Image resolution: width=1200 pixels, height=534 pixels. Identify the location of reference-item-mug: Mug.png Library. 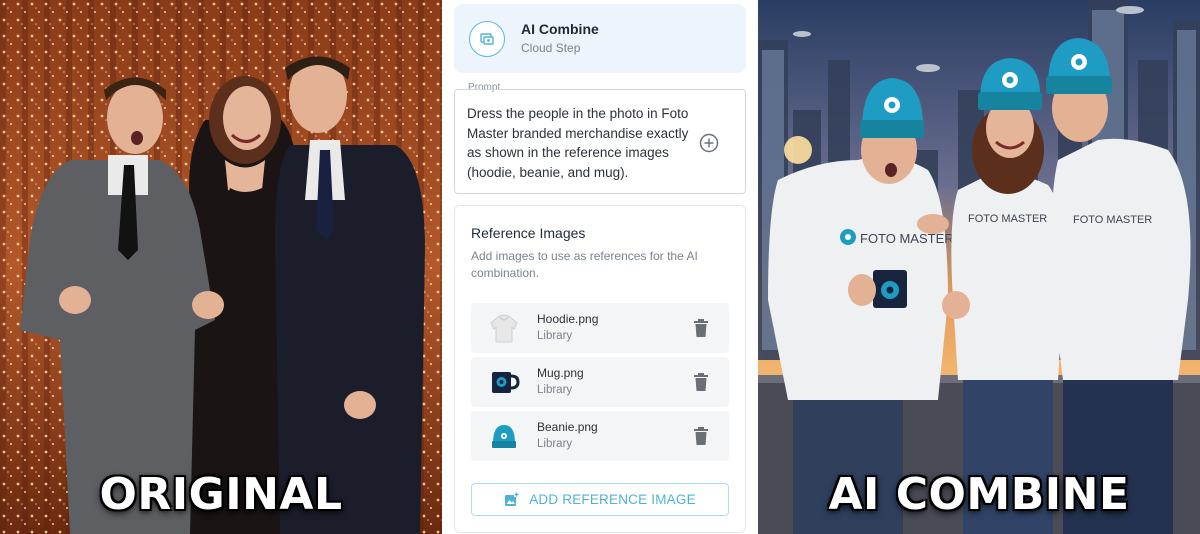
(600, 382).